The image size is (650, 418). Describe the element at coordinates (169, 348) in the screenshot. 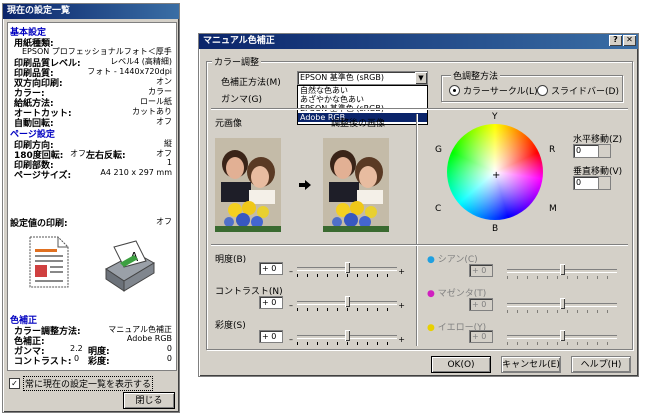

I see `brightness-value: 0` at that location.